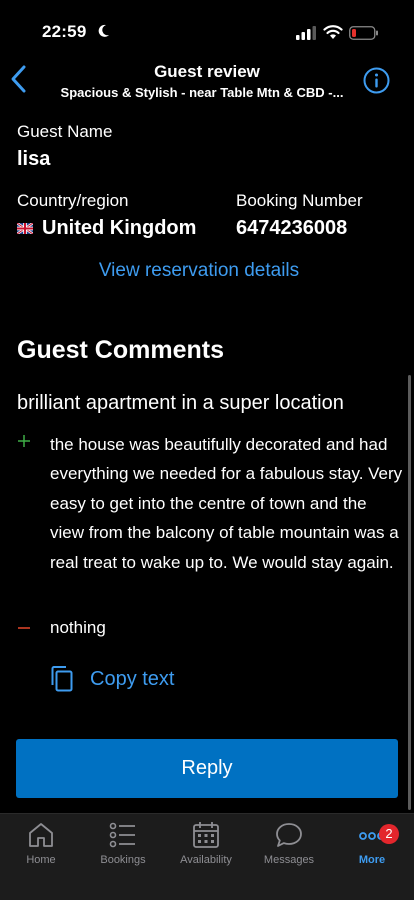 This screenshot has width=414, height=900. I want to click on comment-title: brilliant apartment in a super location, so click(180, 403).